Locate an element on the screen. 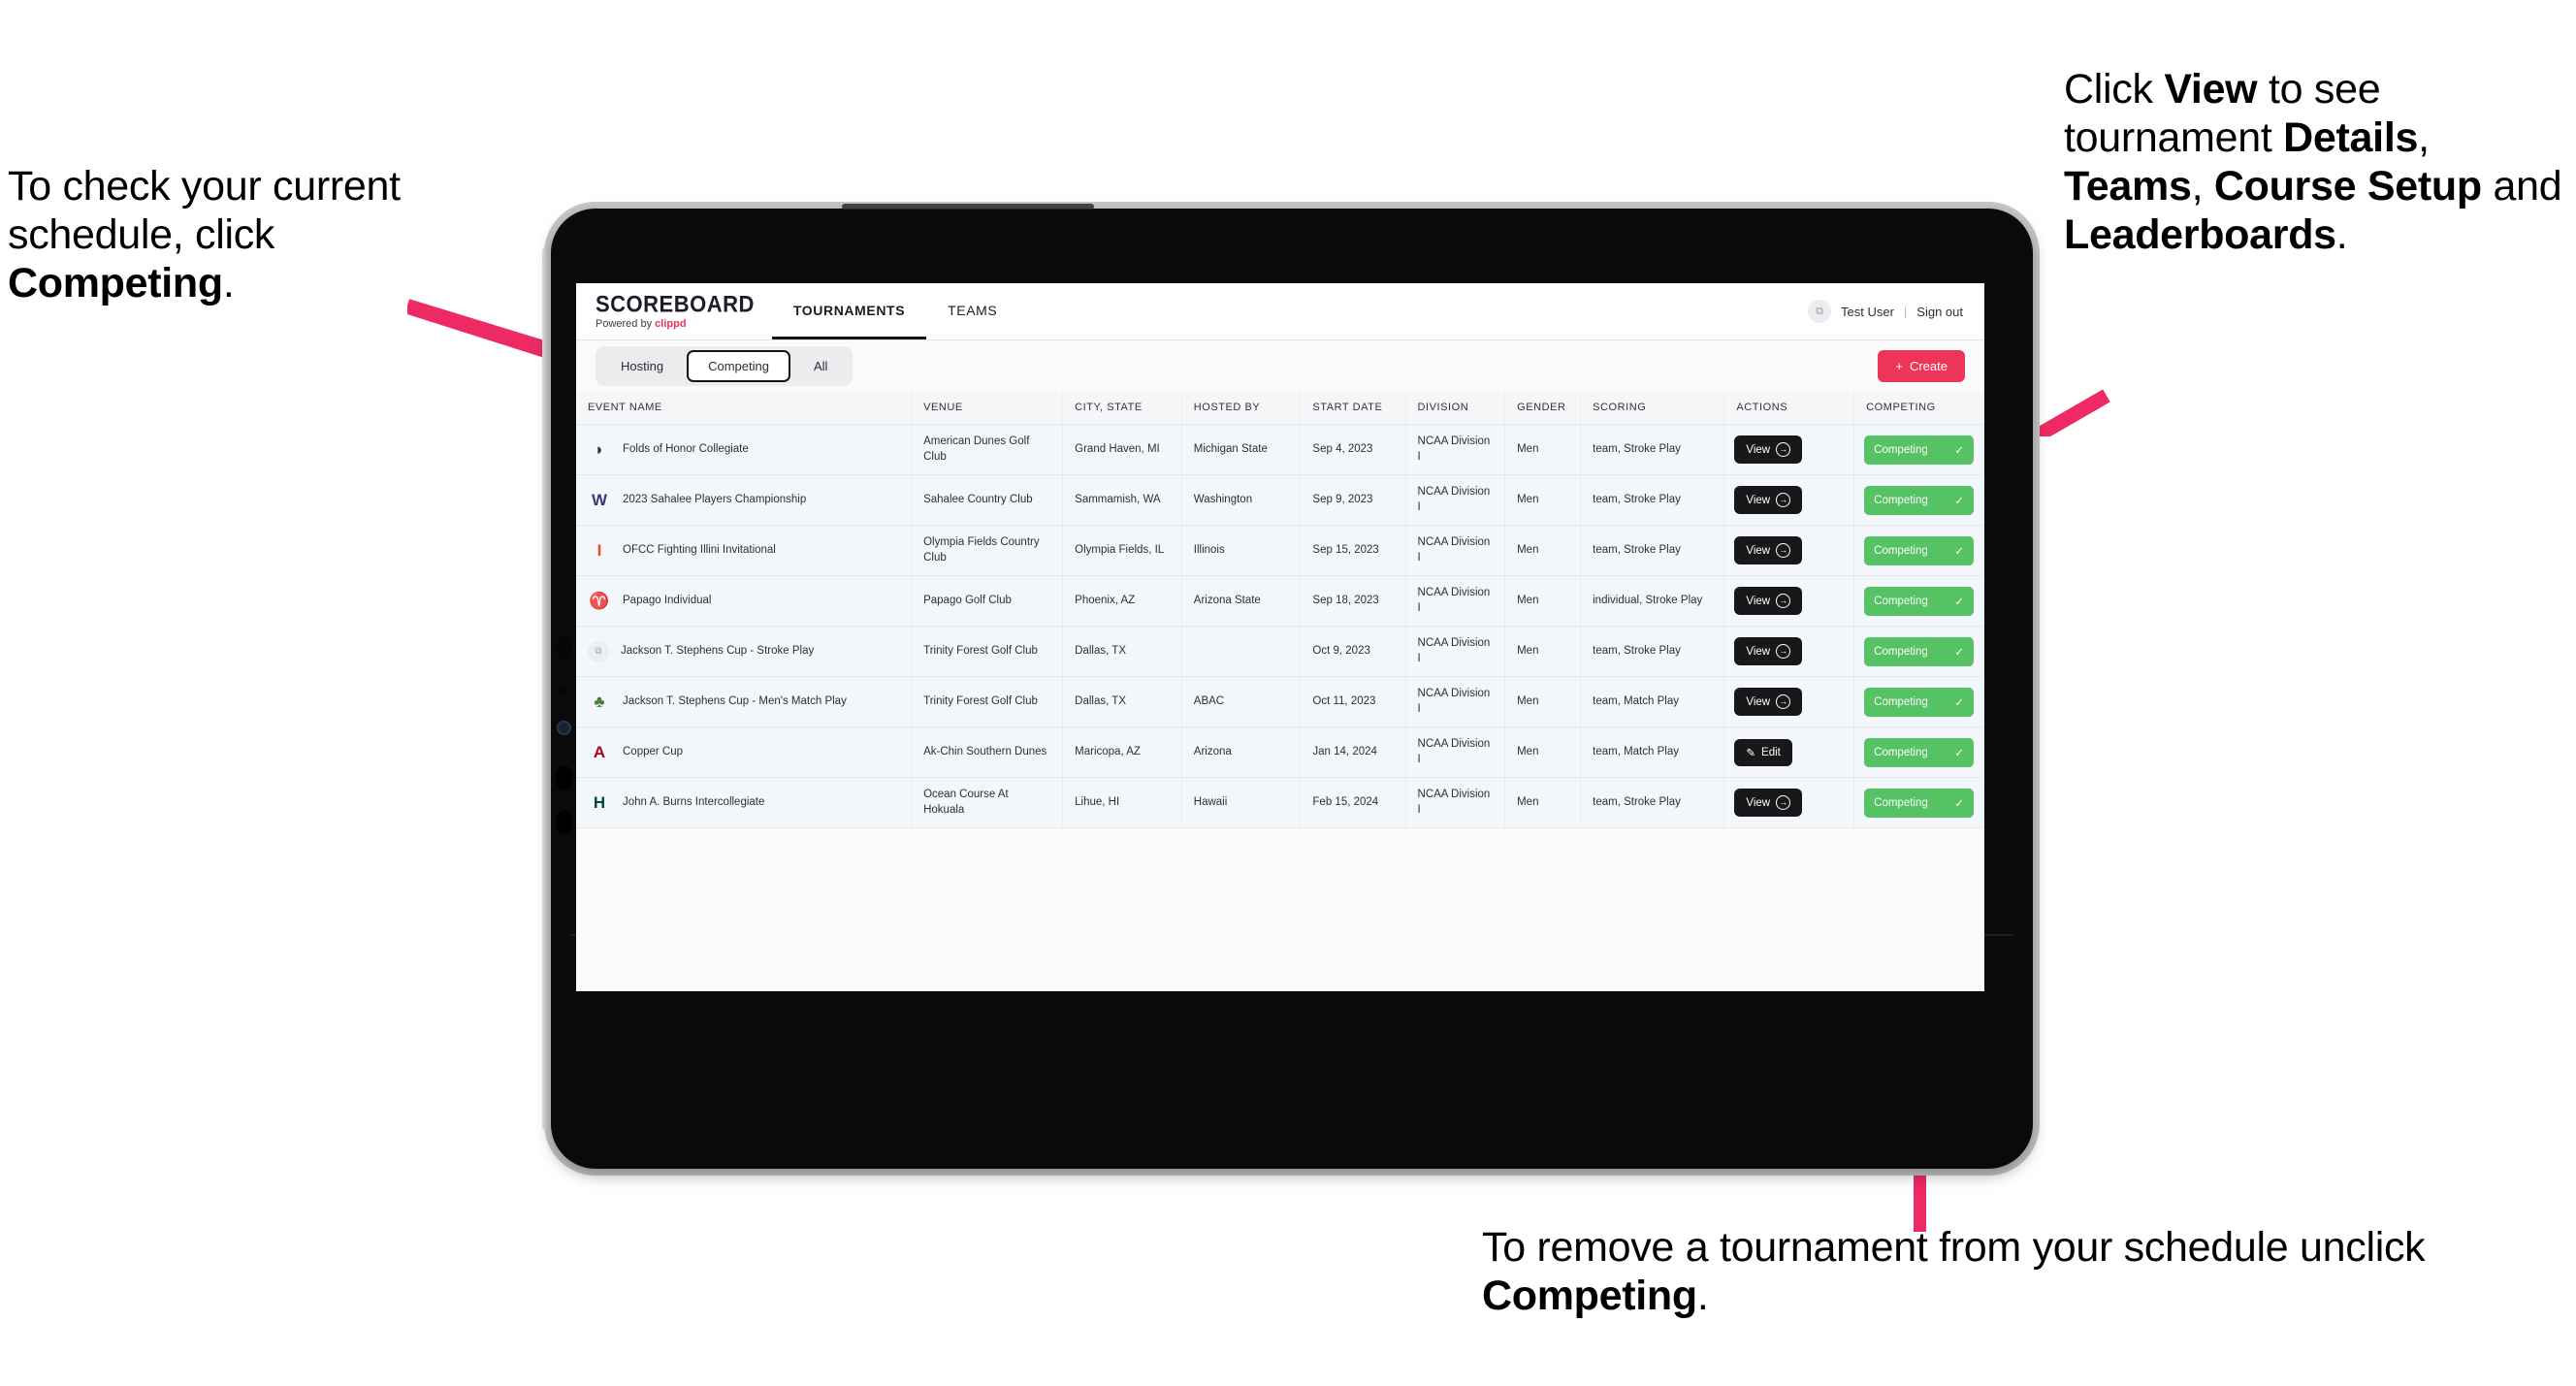 The image size is (2576, 1386). event-name-label: Papago Individual is located at coordinates (667, 600).